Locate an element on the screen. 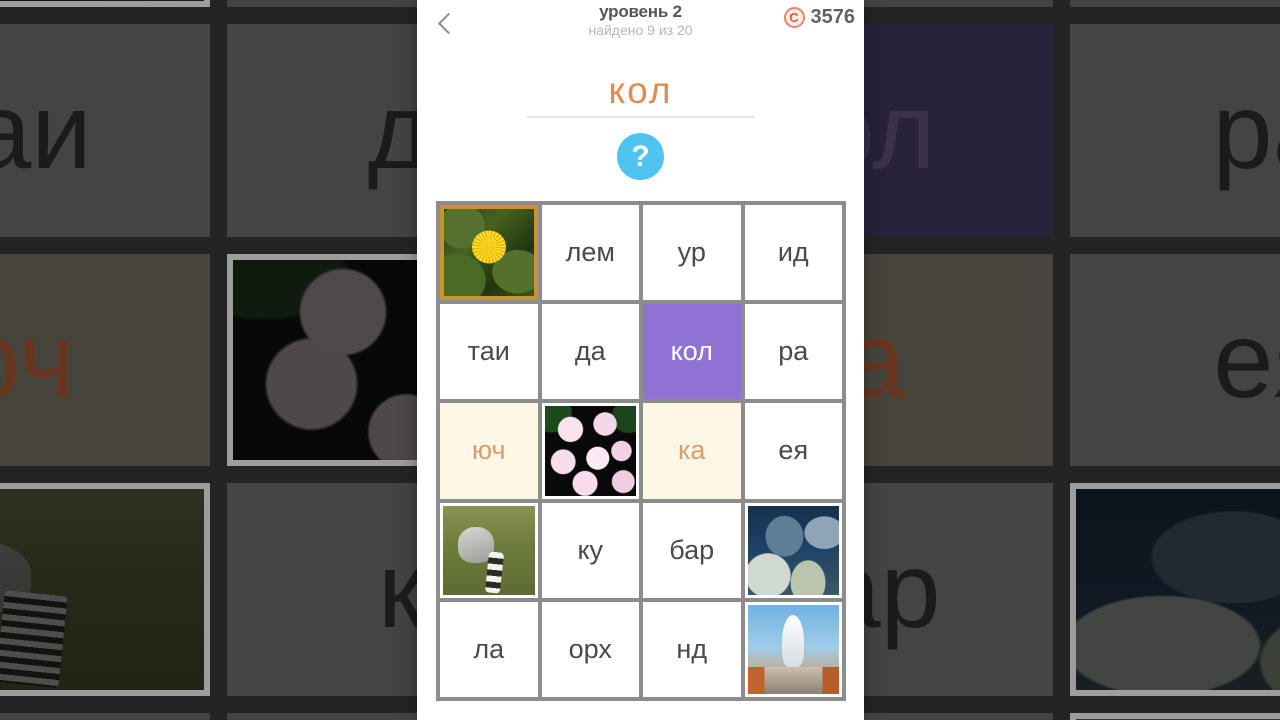 This screenshot has height=720, width=1280. background-cell: ра is located at coordinates (1175, 130).